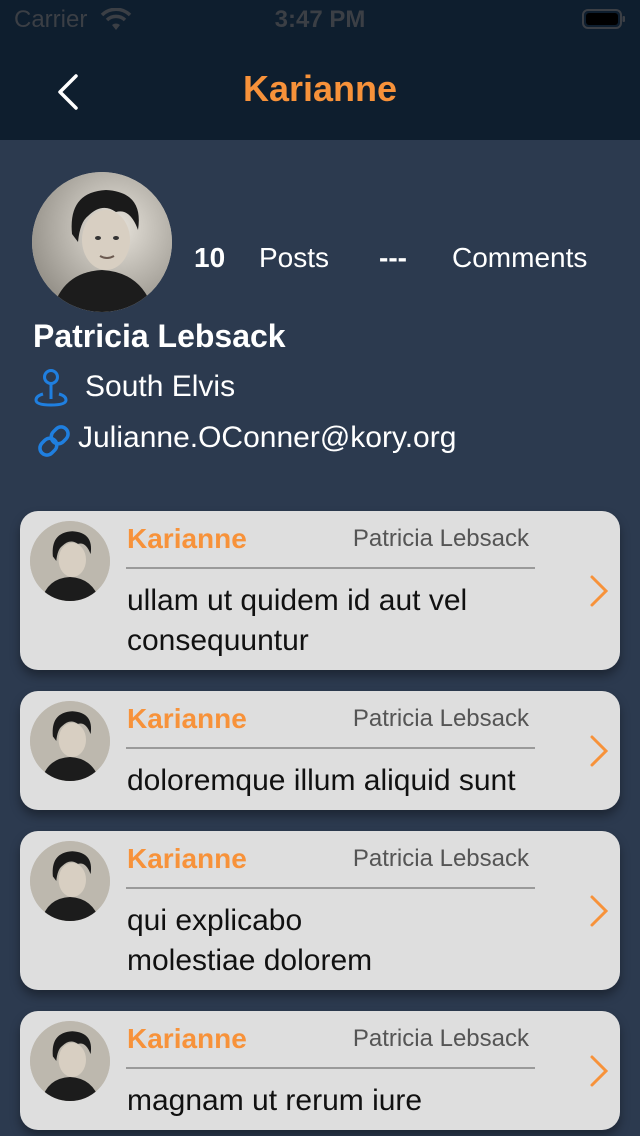 Image resolution: width=640 pixels, height=1136 pixels. I want to click on status-bar: Carrier 3:47 PM, so click(320, 20).